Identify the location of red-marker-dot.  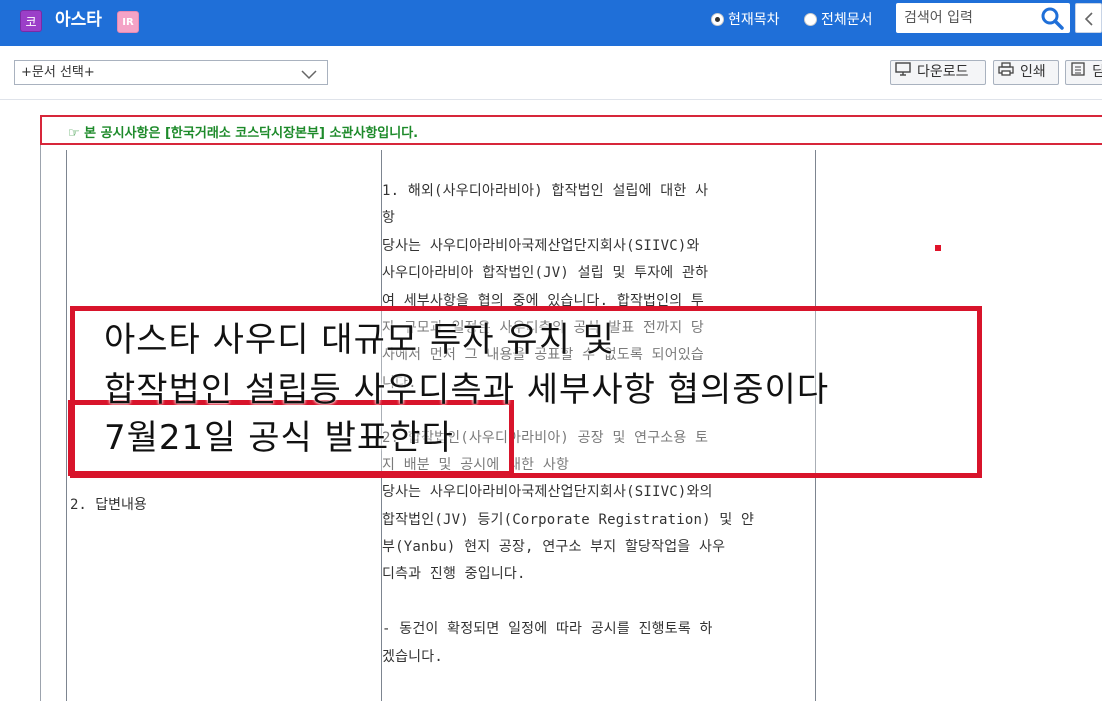
(938, 248).